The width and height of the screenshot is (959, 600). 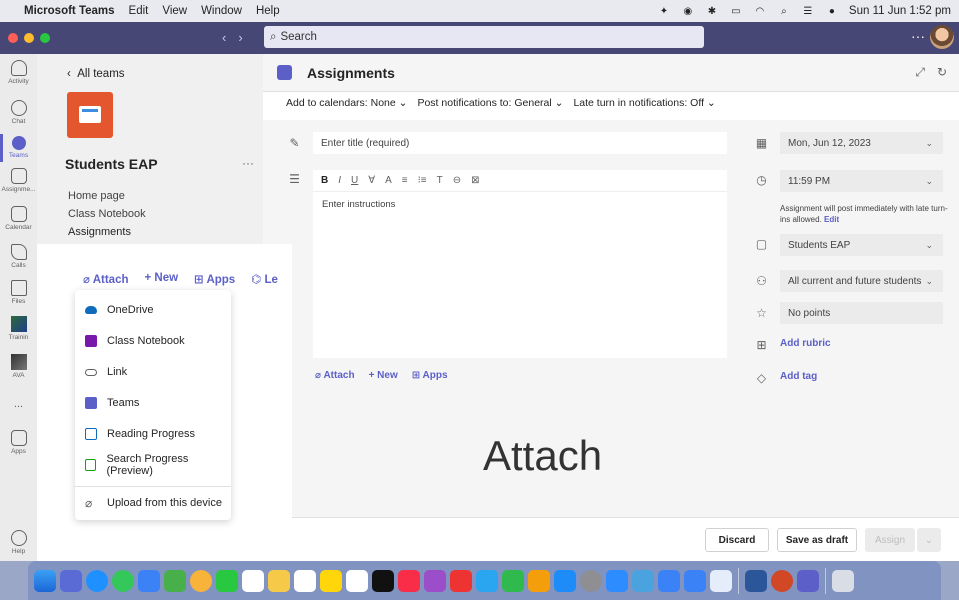 I want to click on avatar, so click(x=942, y=37).